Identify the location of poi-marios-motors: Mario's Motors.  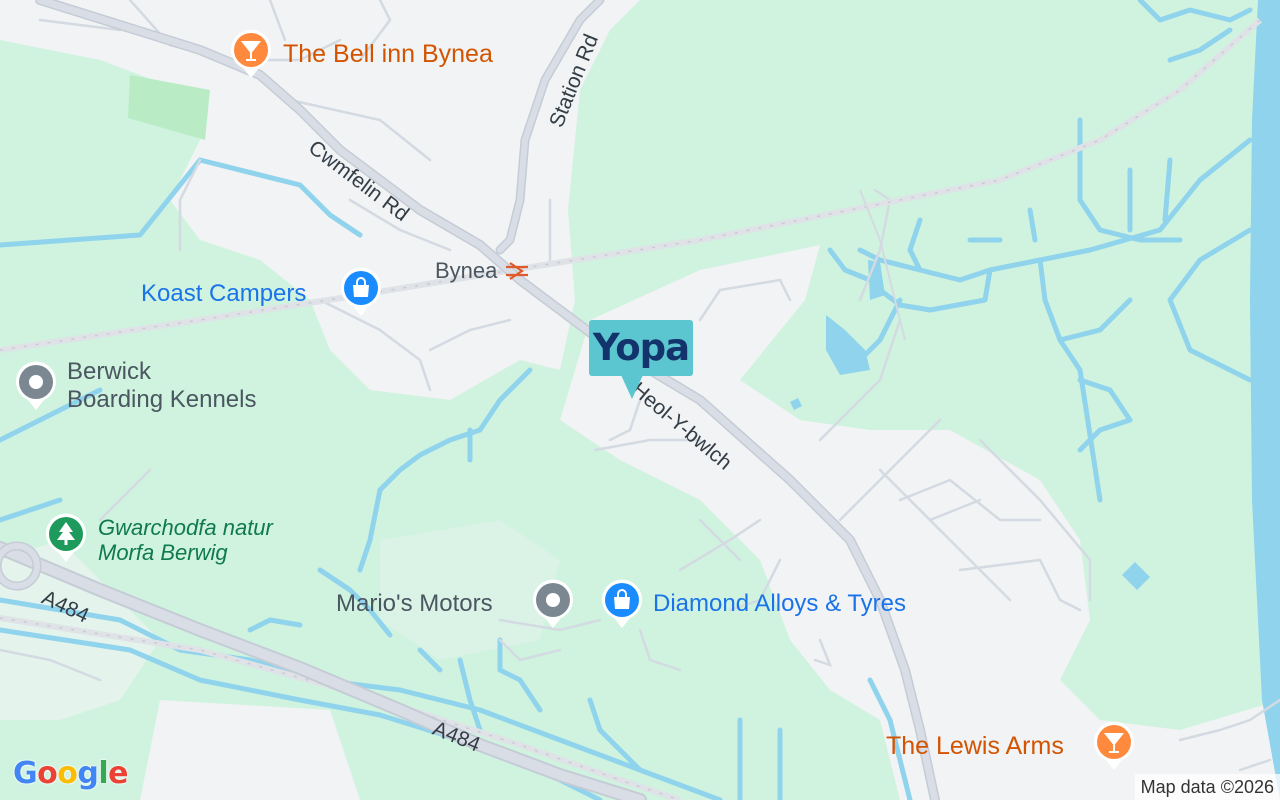
(414, 604).